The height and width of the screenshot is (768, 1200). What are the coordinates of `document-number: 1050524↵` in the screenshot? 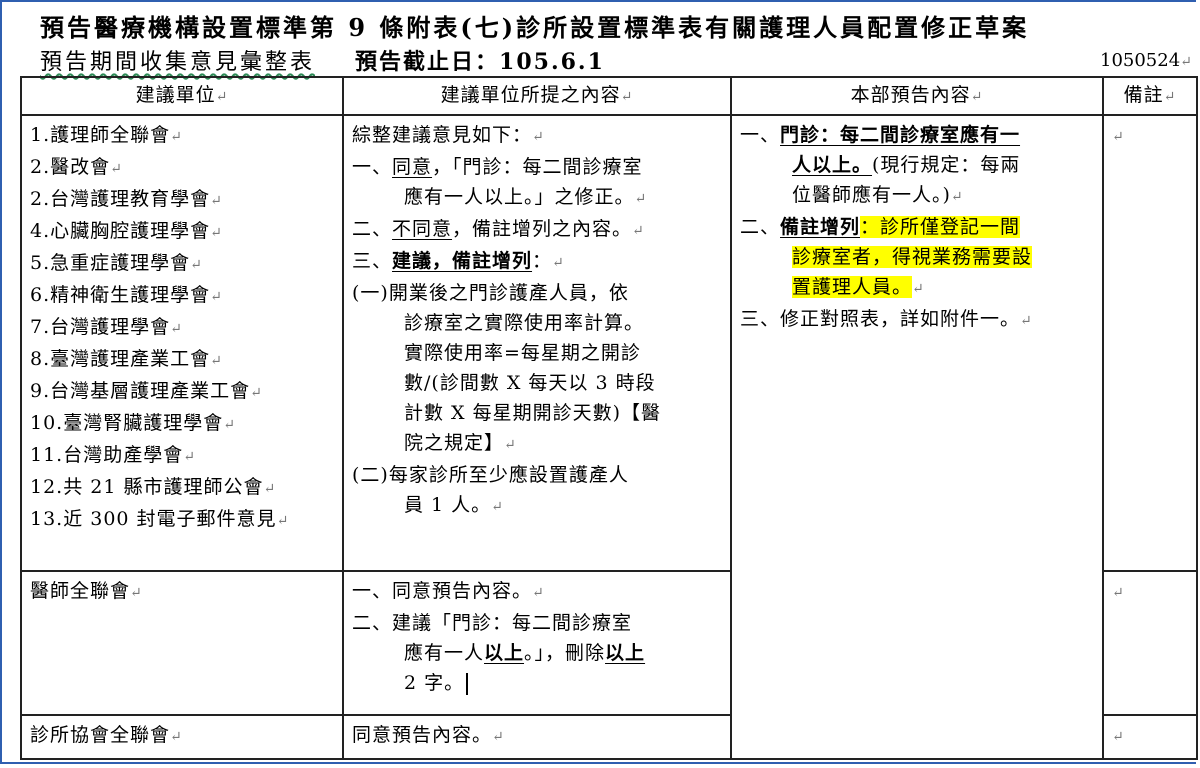 It's located at (1146, 60).